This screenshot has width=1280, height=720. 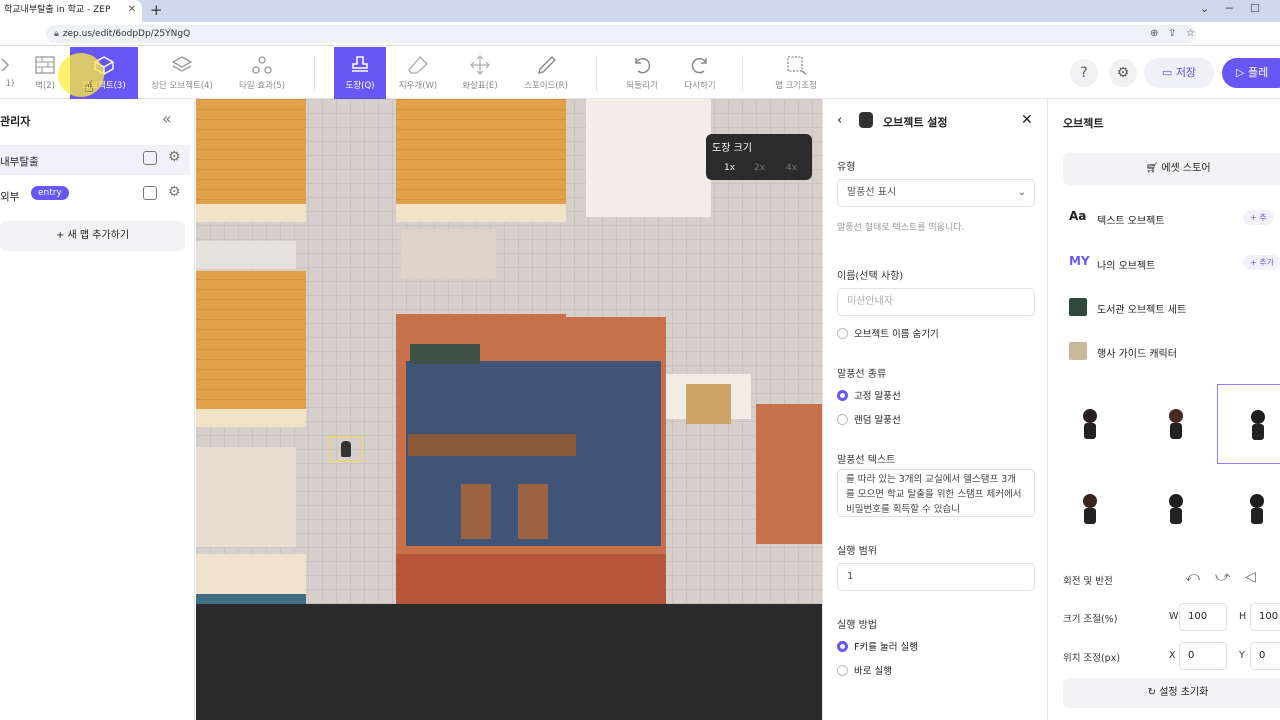 I want to click on asset-store-button: 🛒︎ 에셋 스토어, so click(x=1171, y=169).